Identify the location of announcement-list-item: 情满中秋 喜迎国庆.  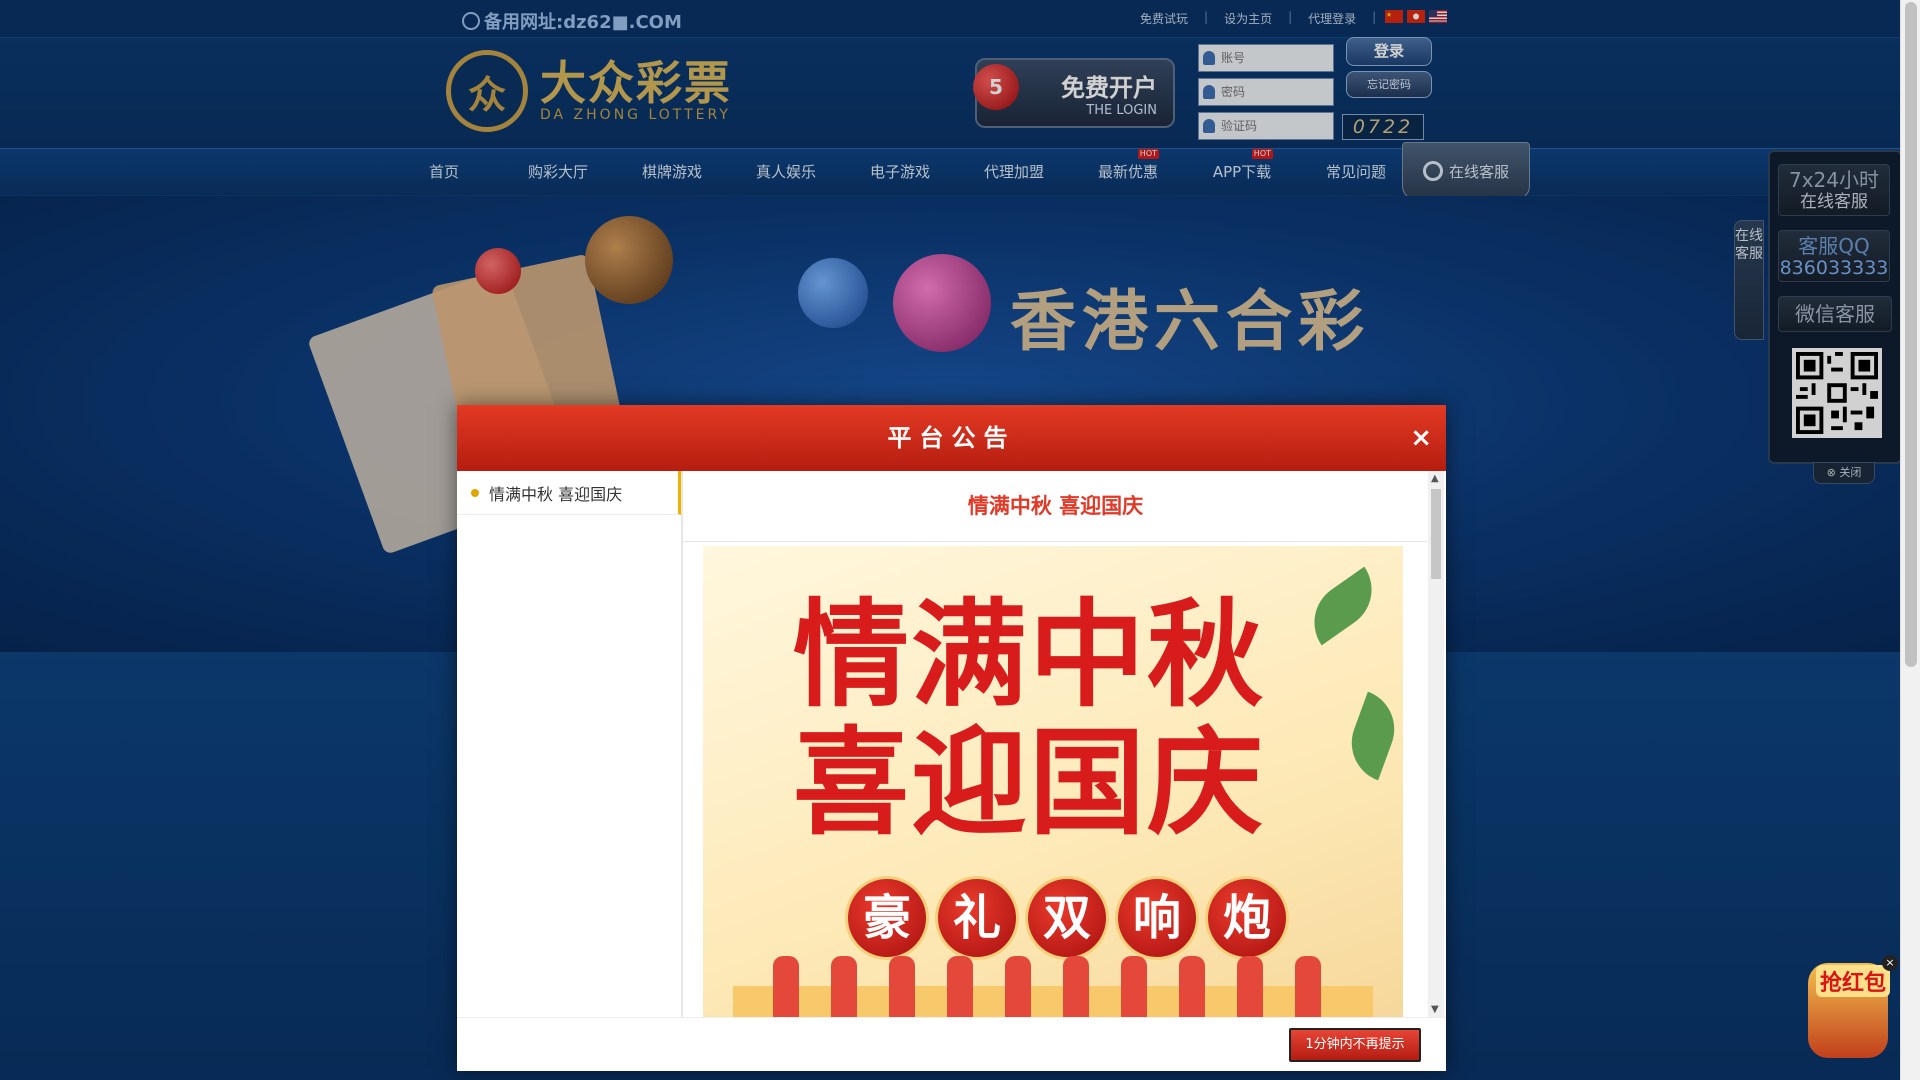
(569, 493).